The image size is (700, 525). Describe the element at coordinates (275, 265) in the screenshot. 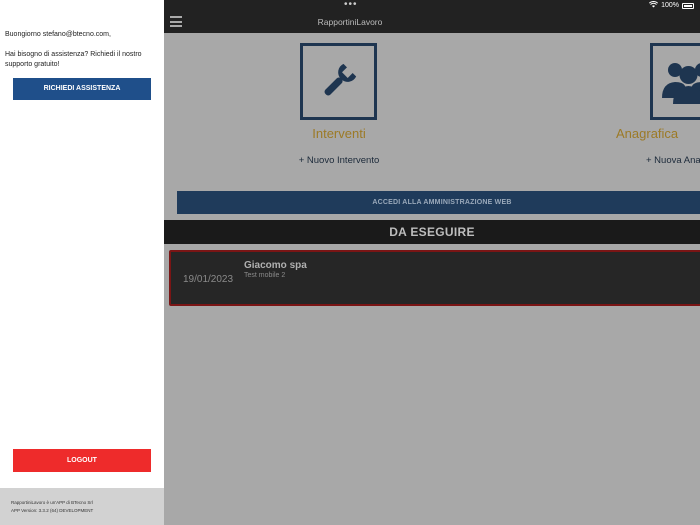

I see `task-title: Giacomo spa` at that location.